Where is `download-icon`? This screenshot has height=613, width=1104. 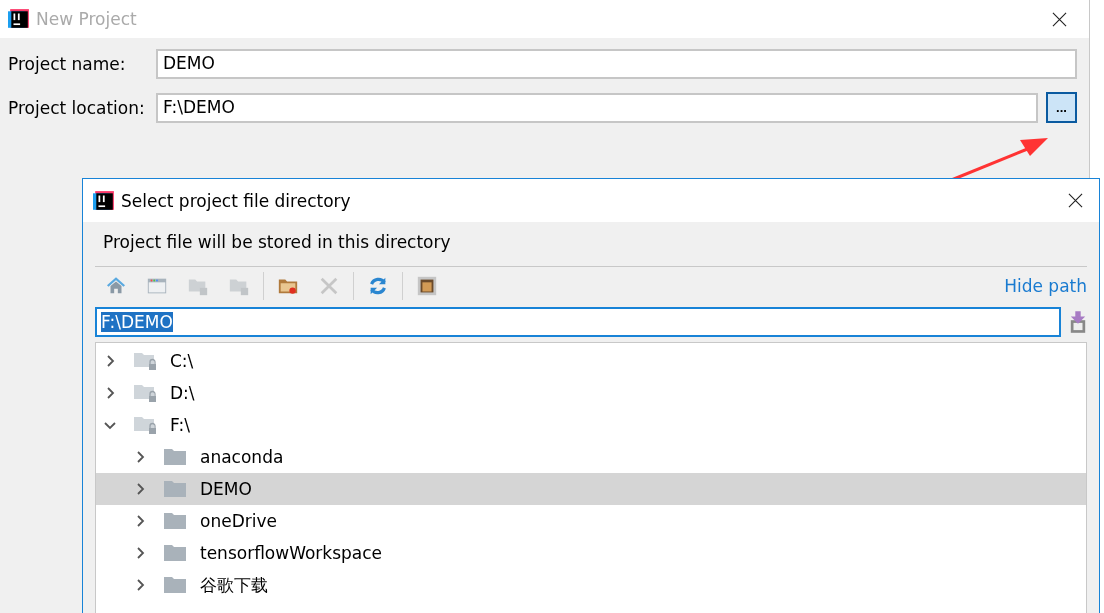 download-icon is located at coordinates (1078, 322).